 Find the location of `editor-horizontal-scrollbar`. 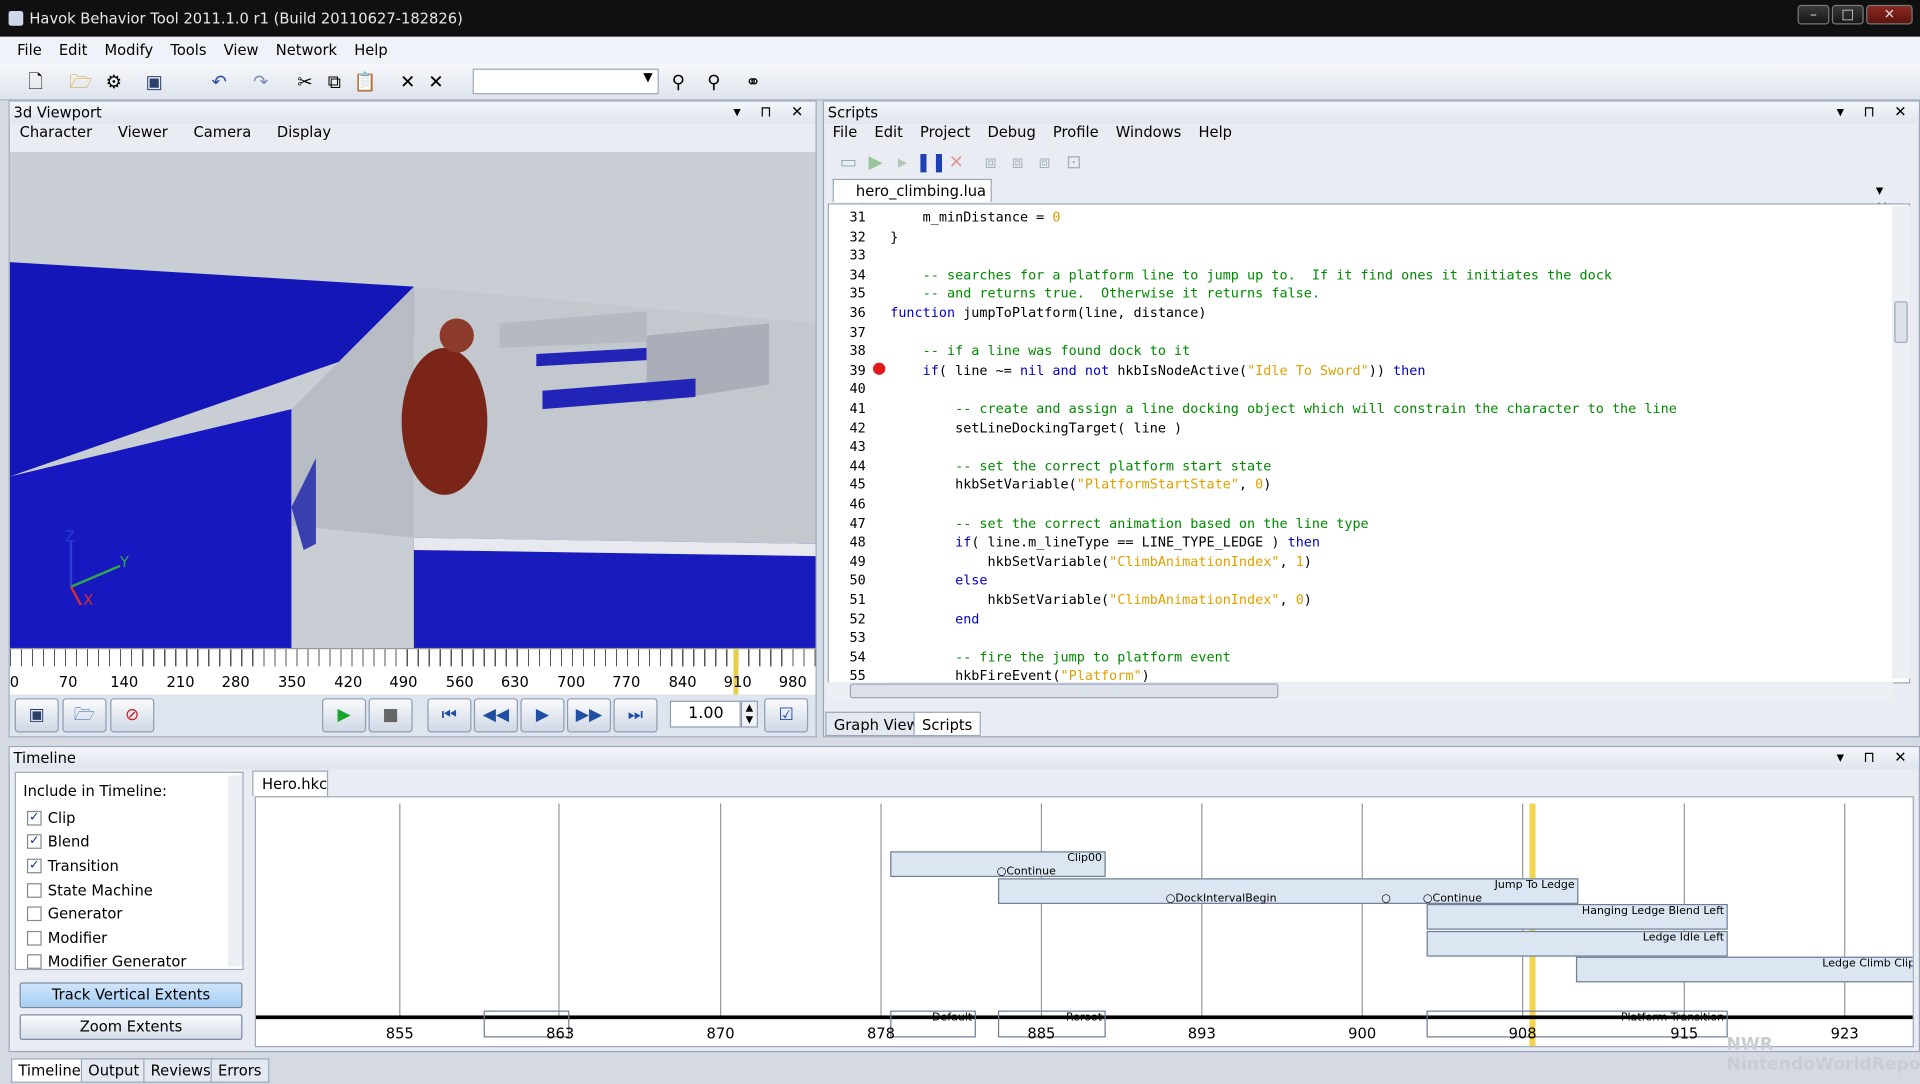

editor-horizontal-scrollbar is located at coordinates (1360, 691).